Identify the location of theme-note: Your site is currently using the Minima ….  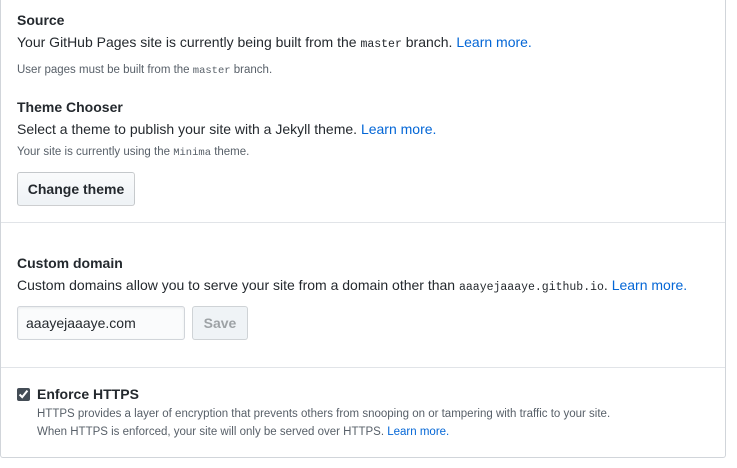
(133, 152).